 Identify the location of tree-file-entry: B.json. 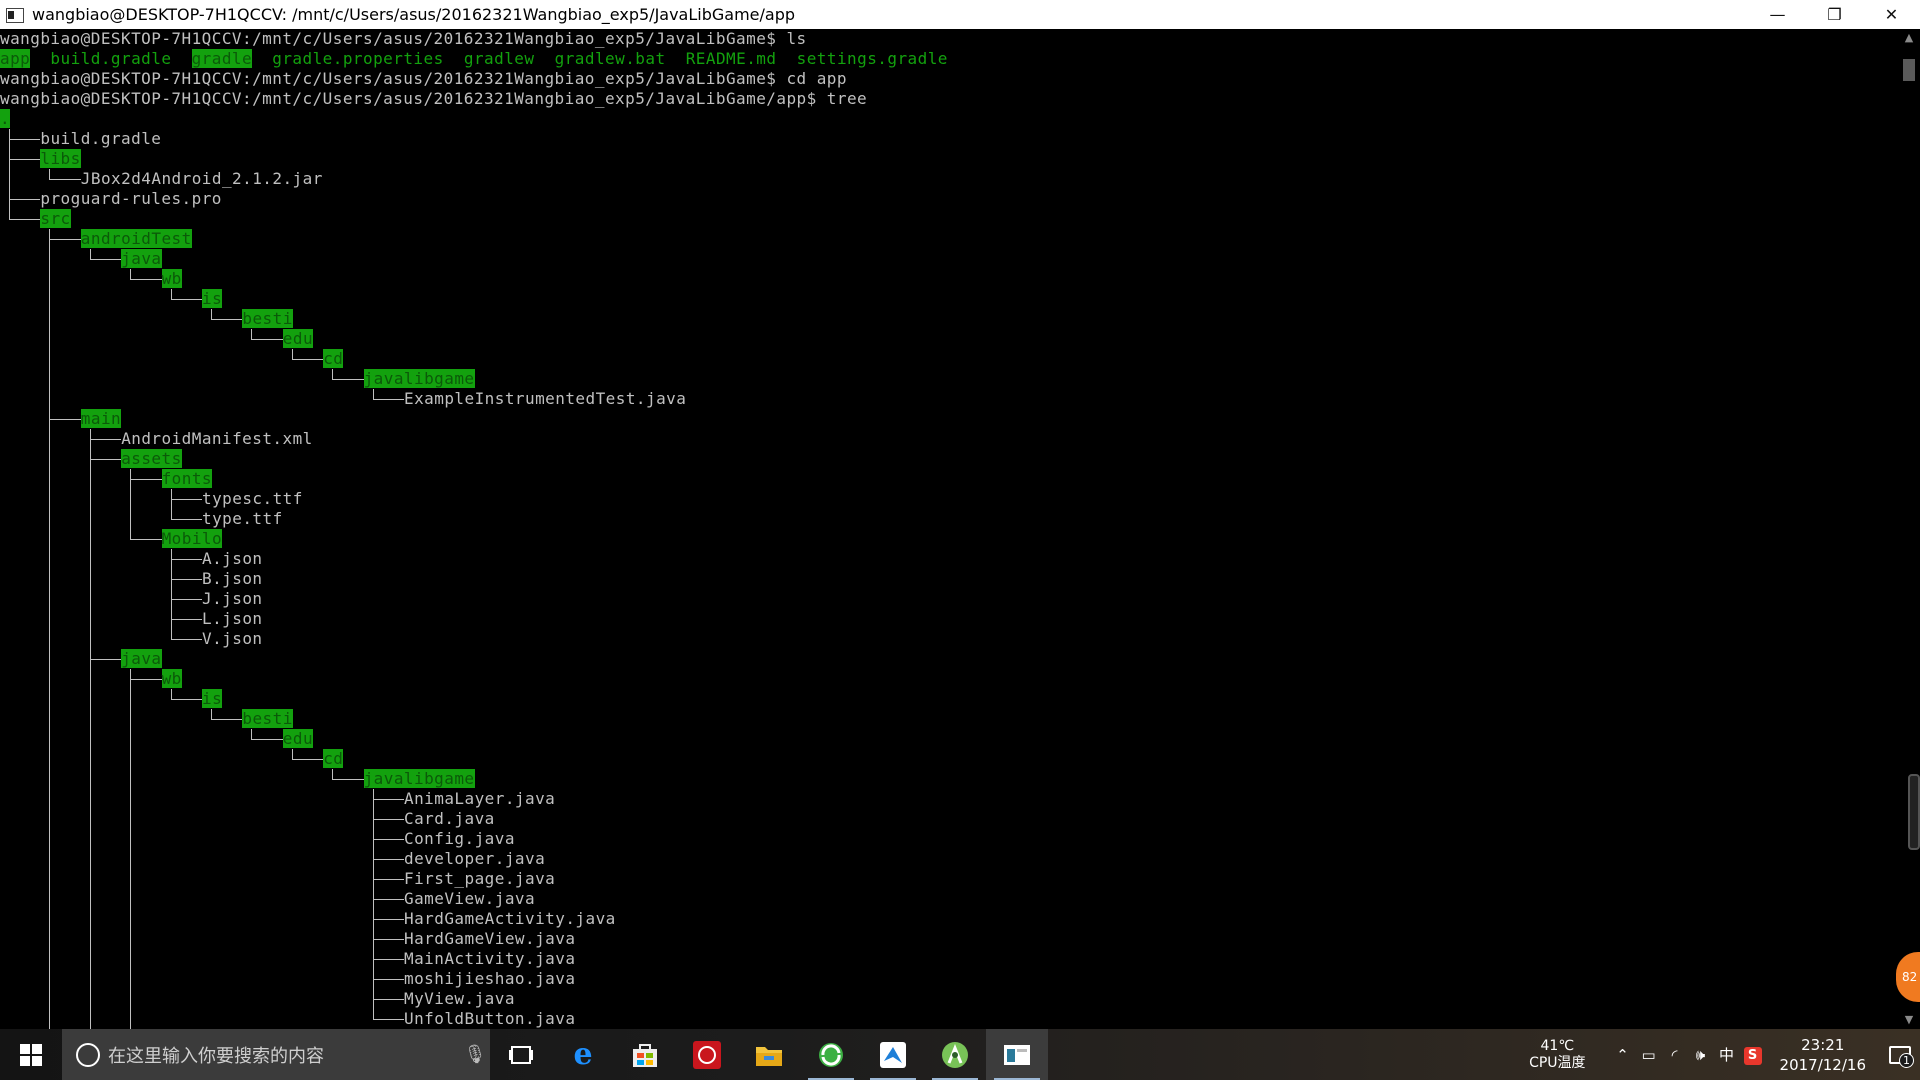
(232, 579).